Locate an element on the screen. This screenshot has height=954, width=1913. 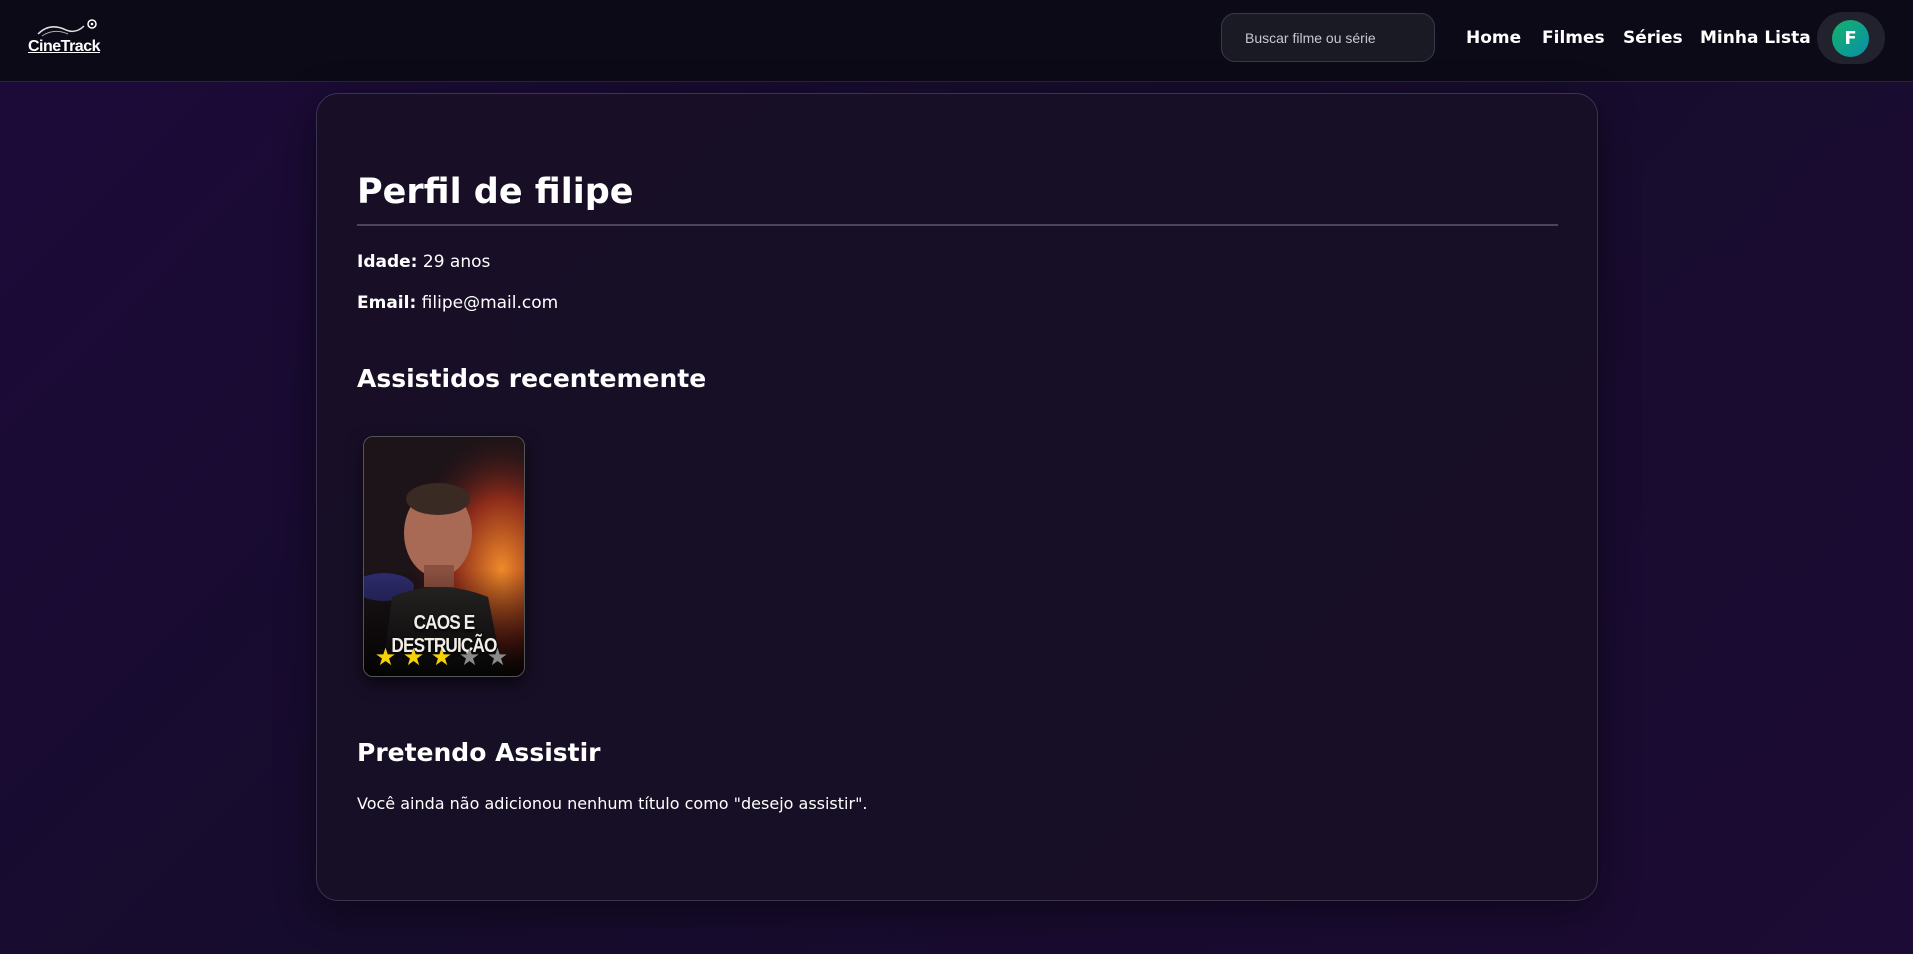
email-value: filipe@mail.com is located at coordinates (490, 303).